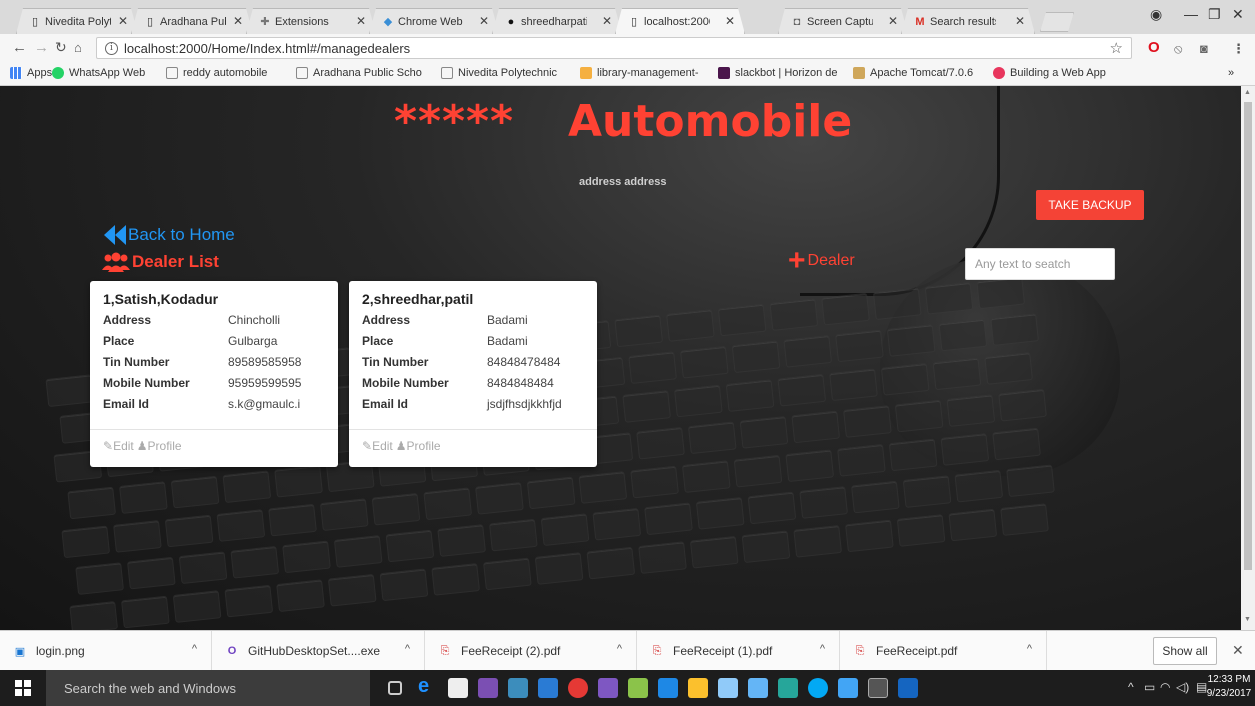  I want to click on bookmark-apps: Apps, so click(31, 73).